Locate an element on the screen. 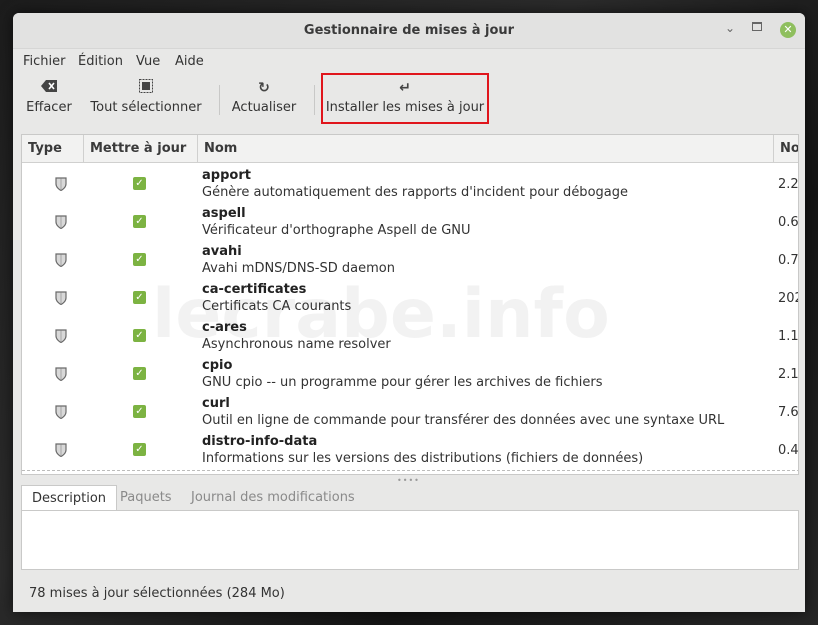 The image size is (818, 625). clear-label: Effacer is located at coordinates (49, 107).